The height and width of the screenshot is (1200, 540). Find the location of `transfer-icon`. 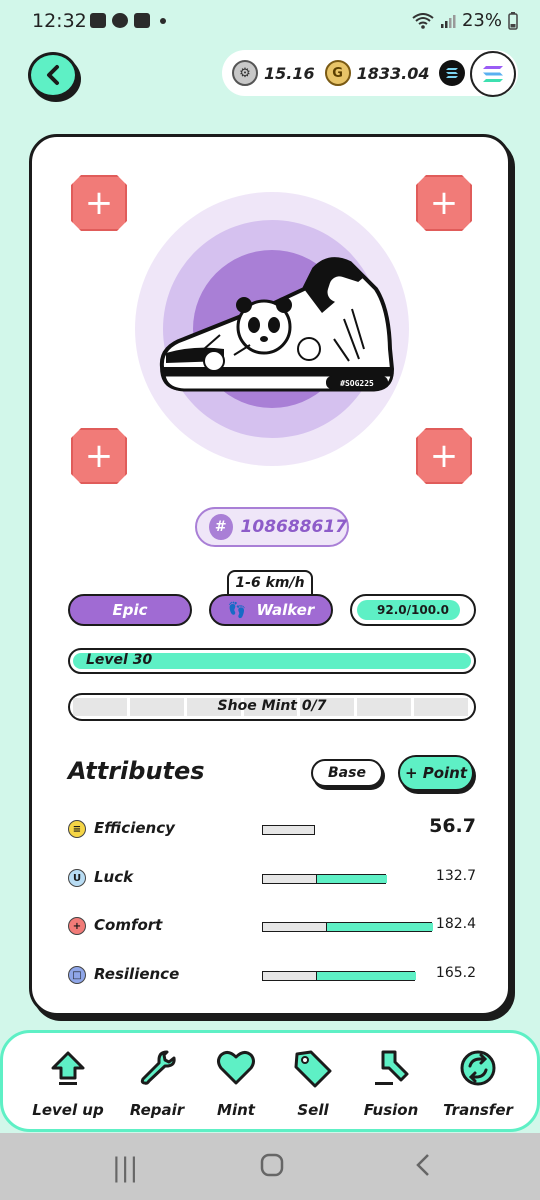

transfer-icon is located at coordinates (478, 1068).